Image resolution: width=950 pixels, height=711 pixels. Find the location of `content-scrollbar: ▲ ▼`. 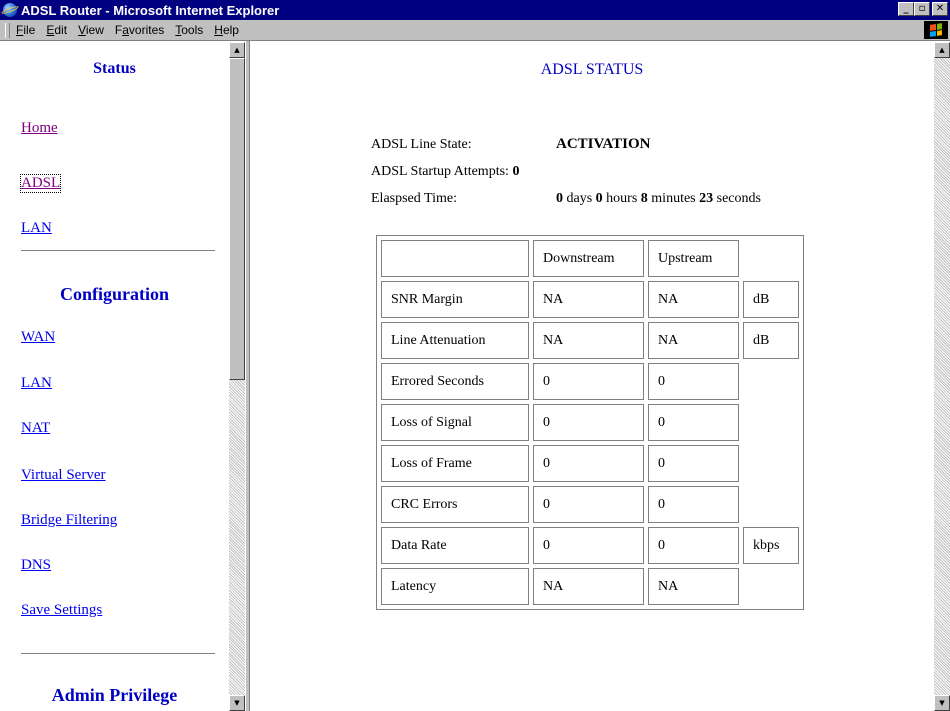

content-scrollbar: ▲ ▼ is located at coordinates (942, 376).